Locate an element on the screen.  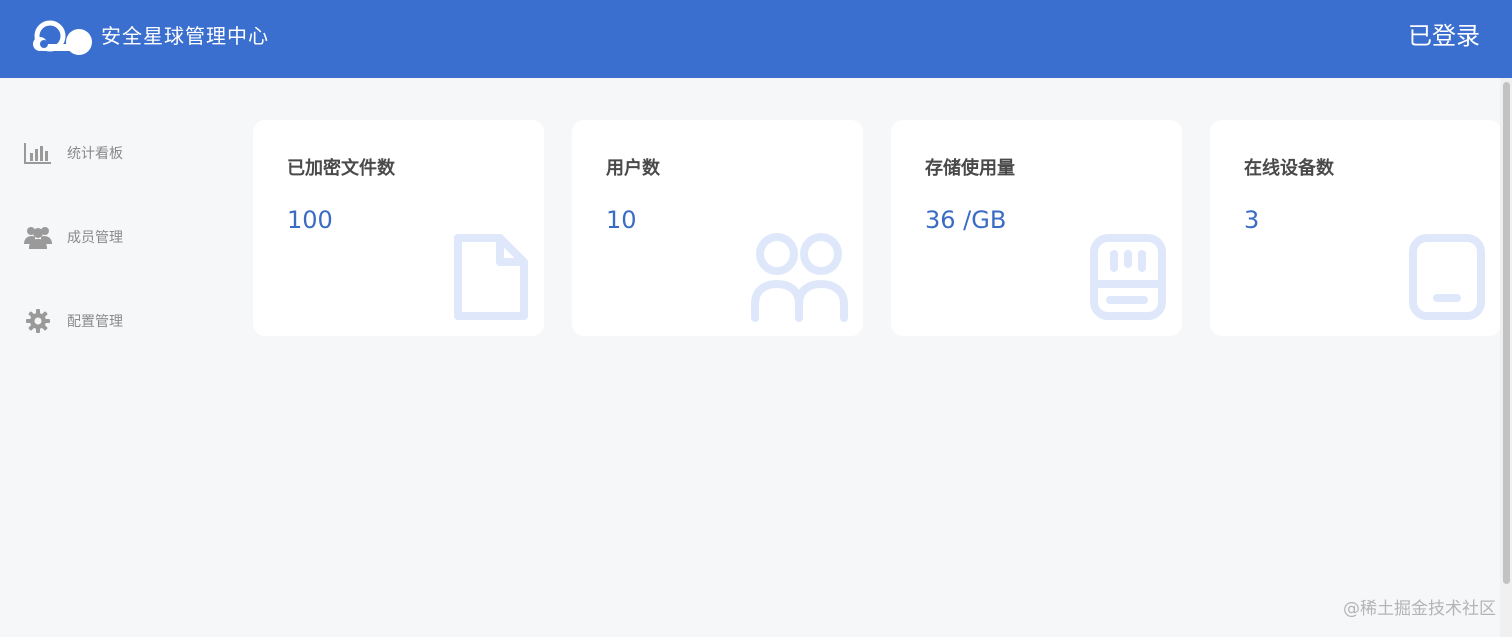
bar-chart-icon is located at coordinates (38, 153).